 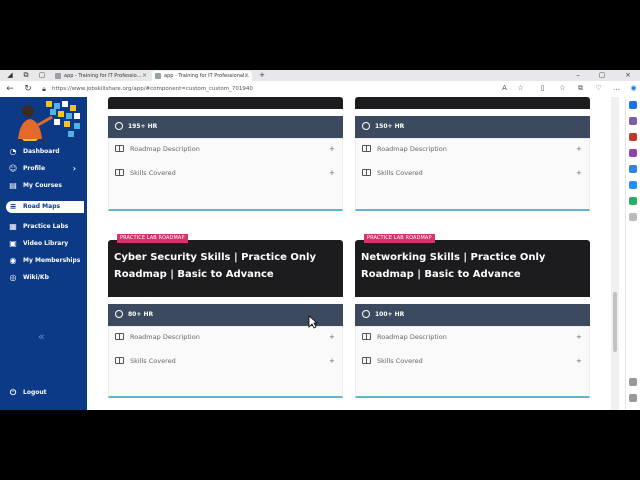 What do you see at coordinates (28, 89) in the screenshot?
I see `refresh-icon: ↻` at bounding box center [28, 89].